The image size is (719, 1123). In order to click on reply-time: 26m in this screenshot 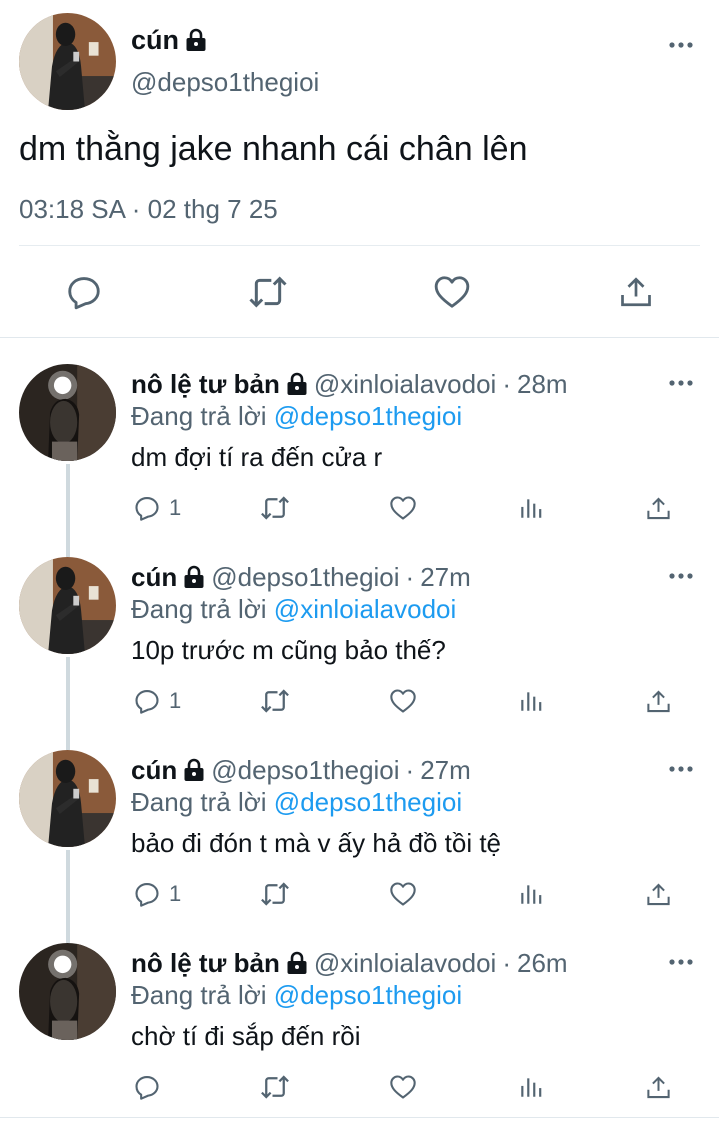, I will do `click(542, 963)`.